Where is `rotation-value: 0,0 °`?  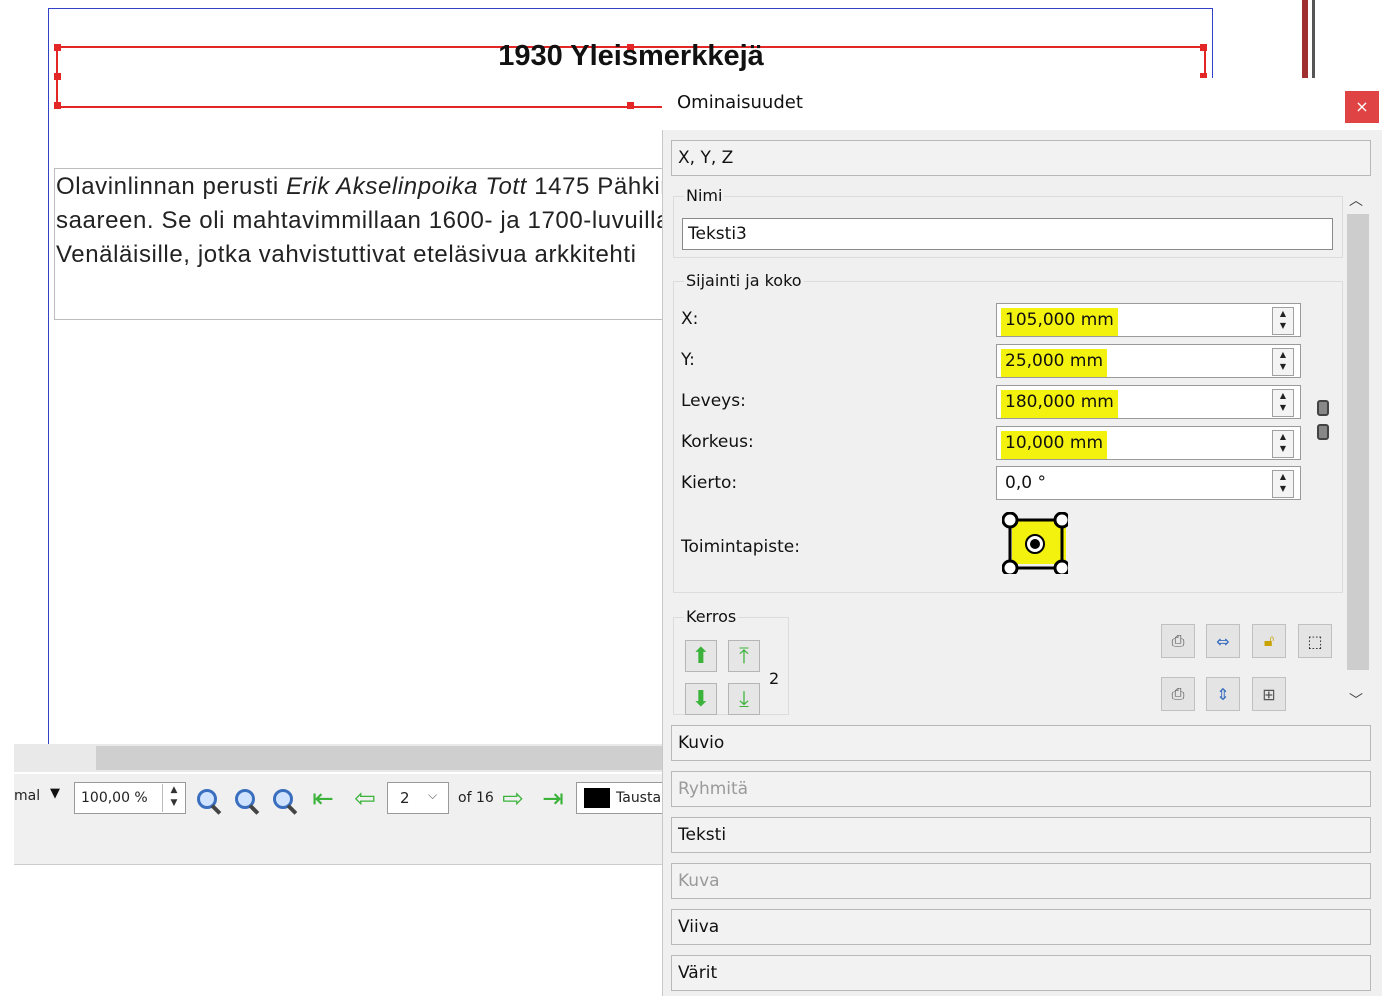 rotation-value: 0,0 ° is located at coordinates (1025, 485).